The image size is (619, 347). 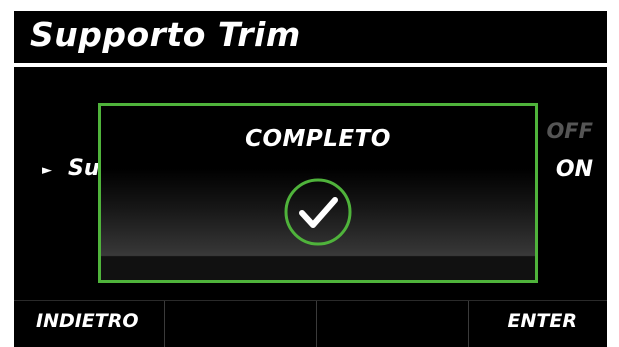 What do you see at coordinates (392, 324) in the screenshot?
I see `softkey-3-button` at bounding box center [392, 324].